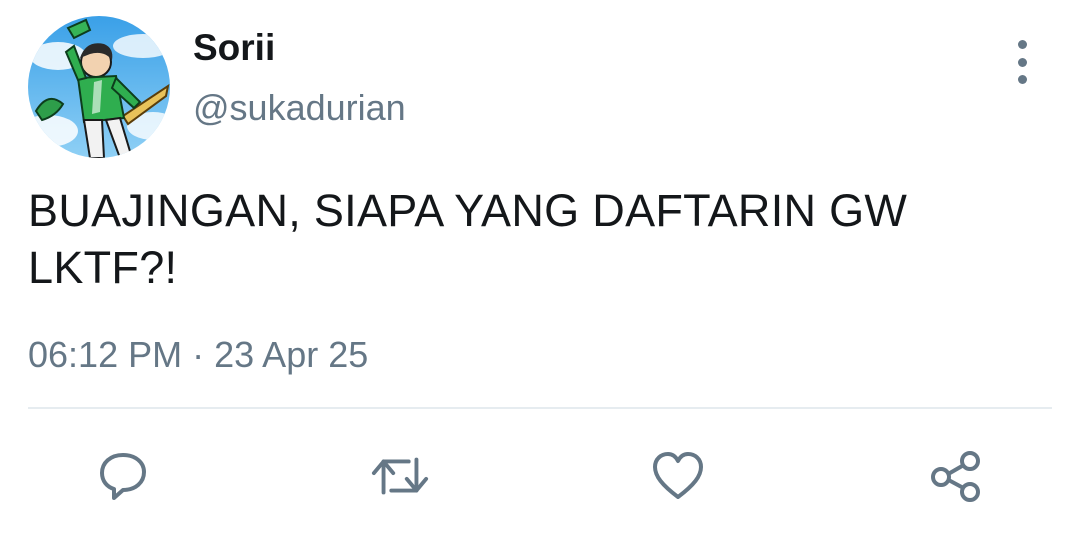  Describe the element at coordinates (299, 108) in the screenshot. I see `user-handle: @sukadurian` at that location.